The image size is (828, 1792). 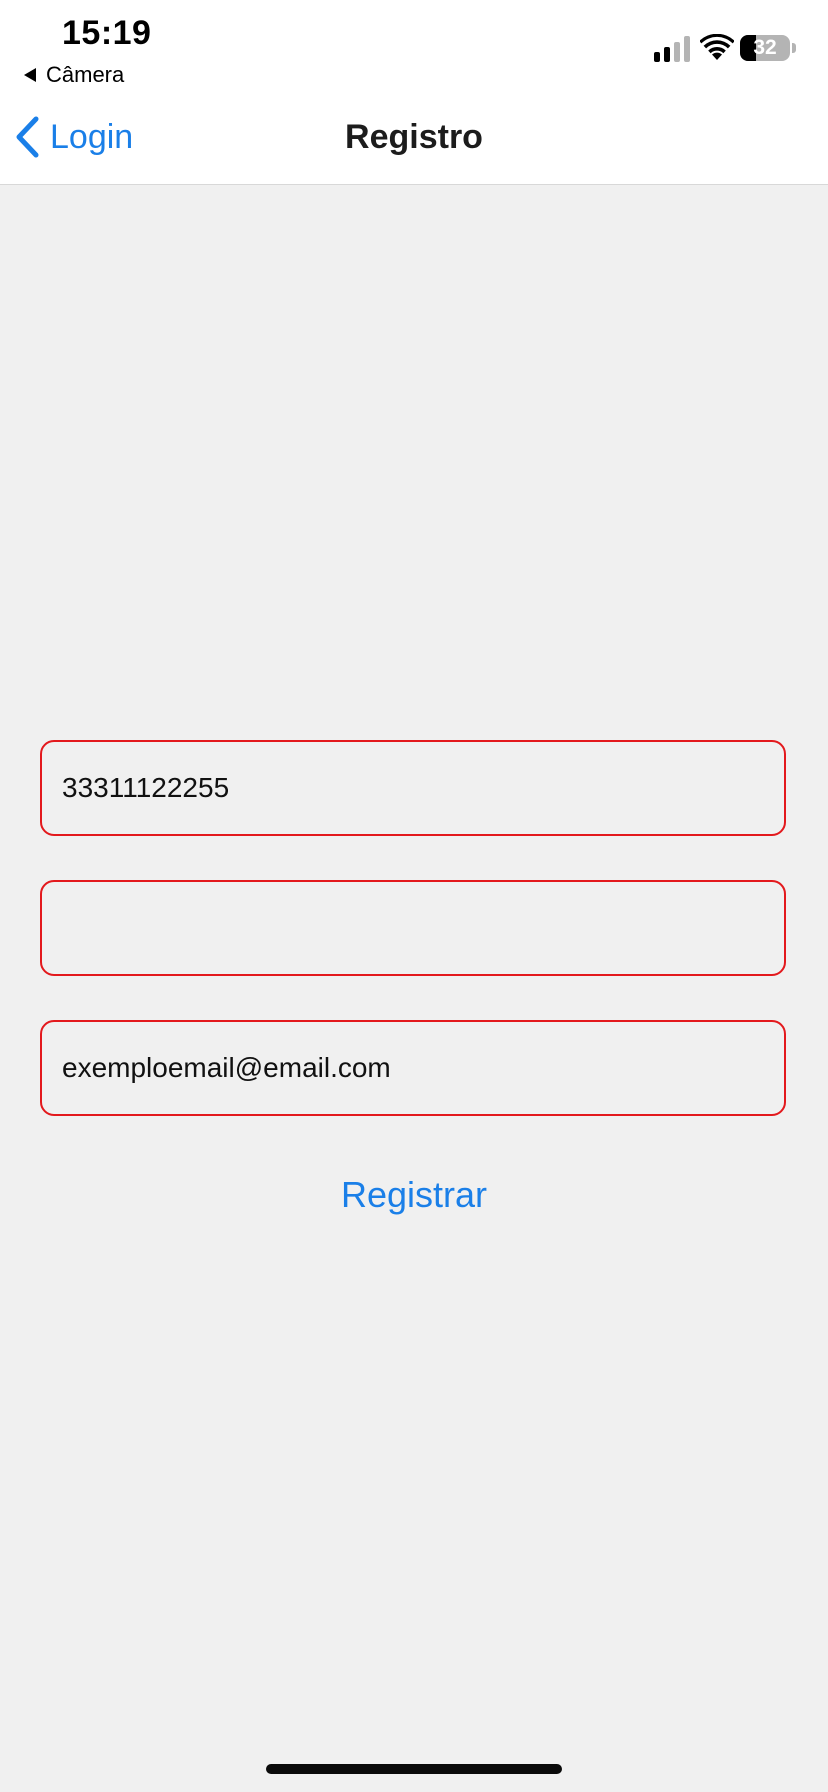 I want to click on battery-cap, so click(x=794, y=48).